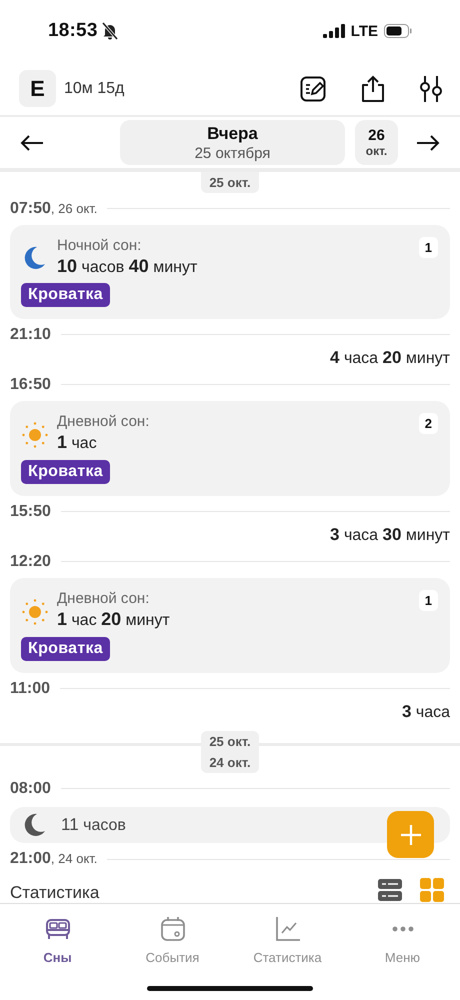 The image size is (460, 1000). I want to click on calendar-icon, so click(172, 929).